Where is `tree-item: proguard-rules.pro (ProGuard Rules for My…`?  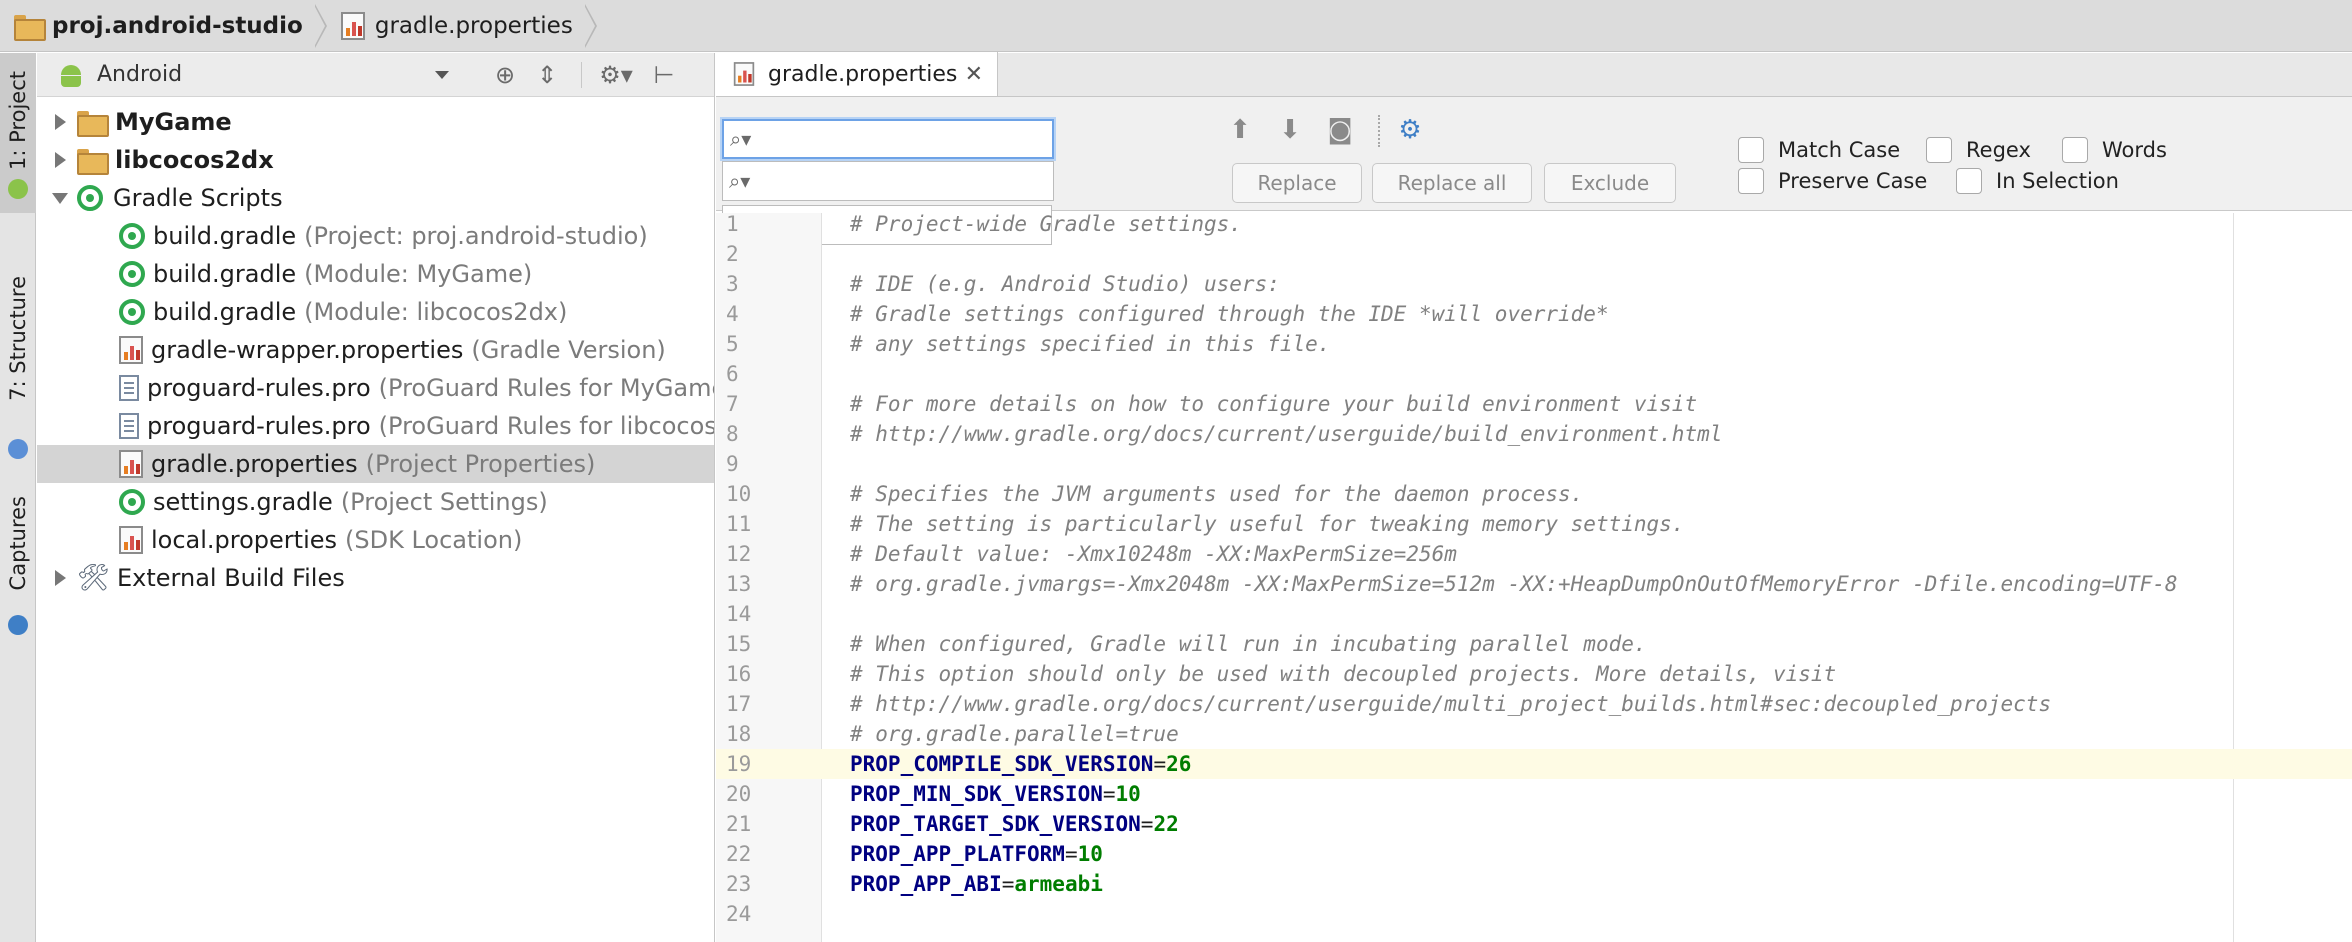 tree-item: proguard-rules.pro (ProGuard Rules for My… is located at coordinates (375, 388).